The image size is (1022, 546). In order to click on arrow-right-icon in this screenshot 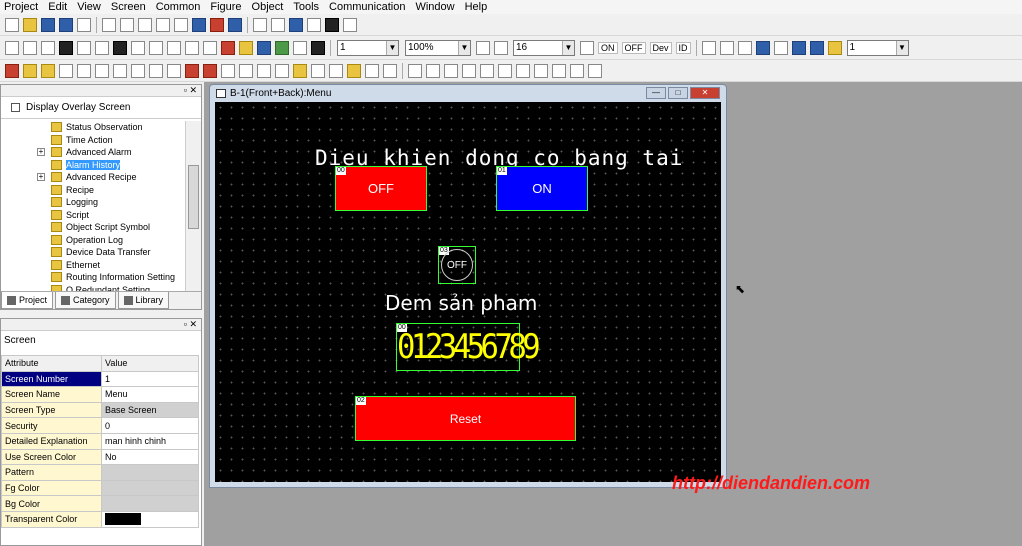, I will do `click(595, 70)`.